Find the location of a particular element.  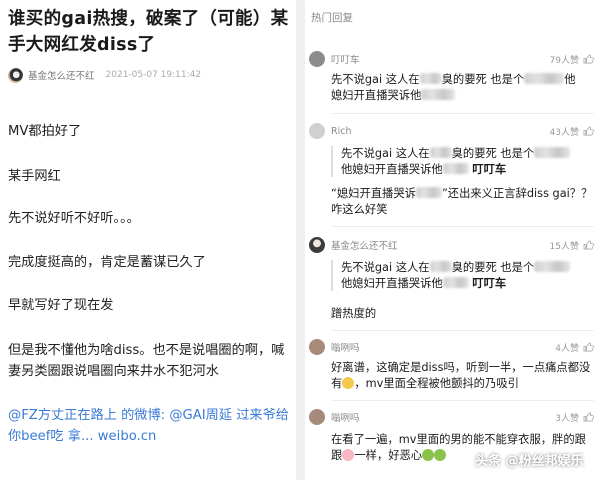

comment-text: 蹭热度的 is located at coordinates (354, 313).